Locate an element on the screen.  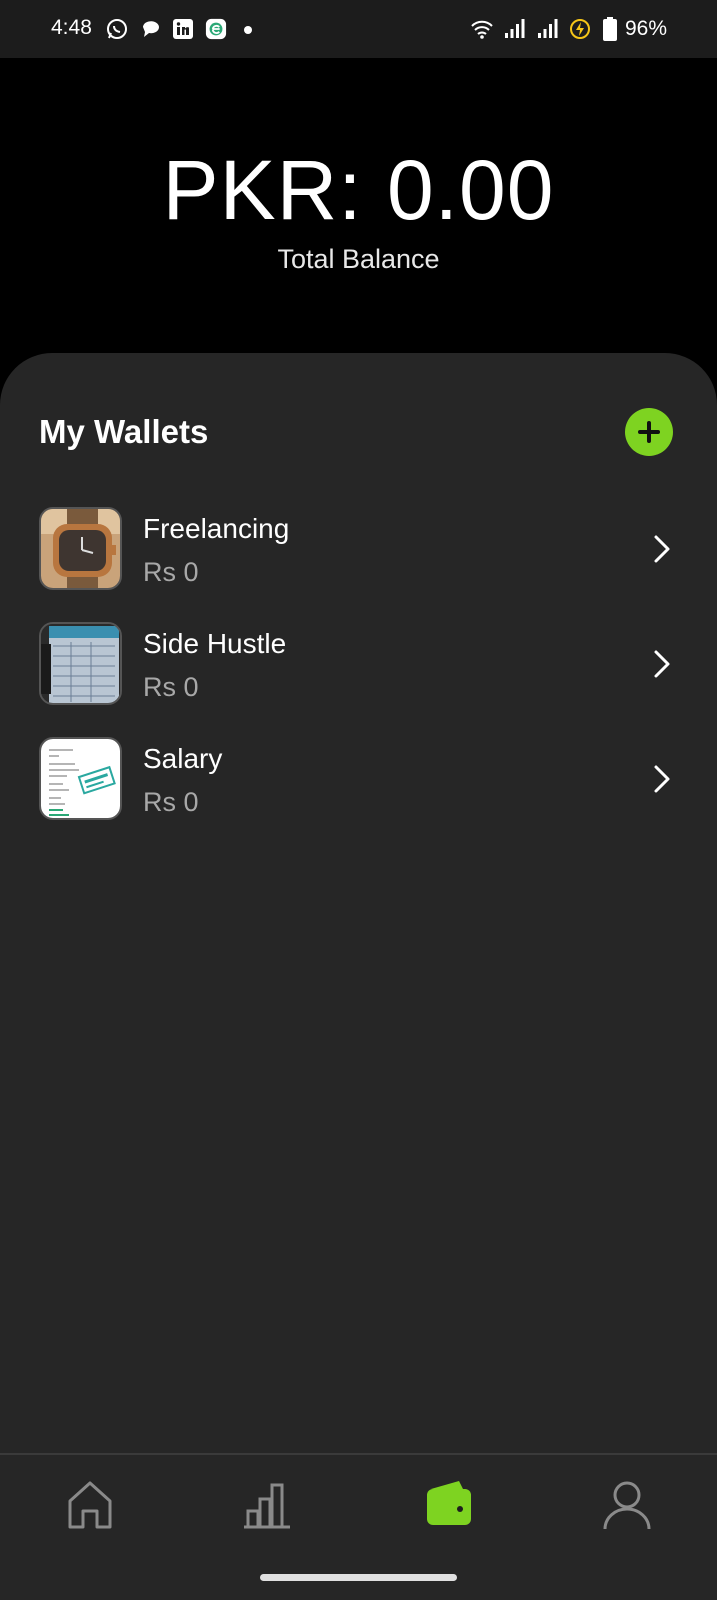
home-icon is located at coordinates (90, 1505).